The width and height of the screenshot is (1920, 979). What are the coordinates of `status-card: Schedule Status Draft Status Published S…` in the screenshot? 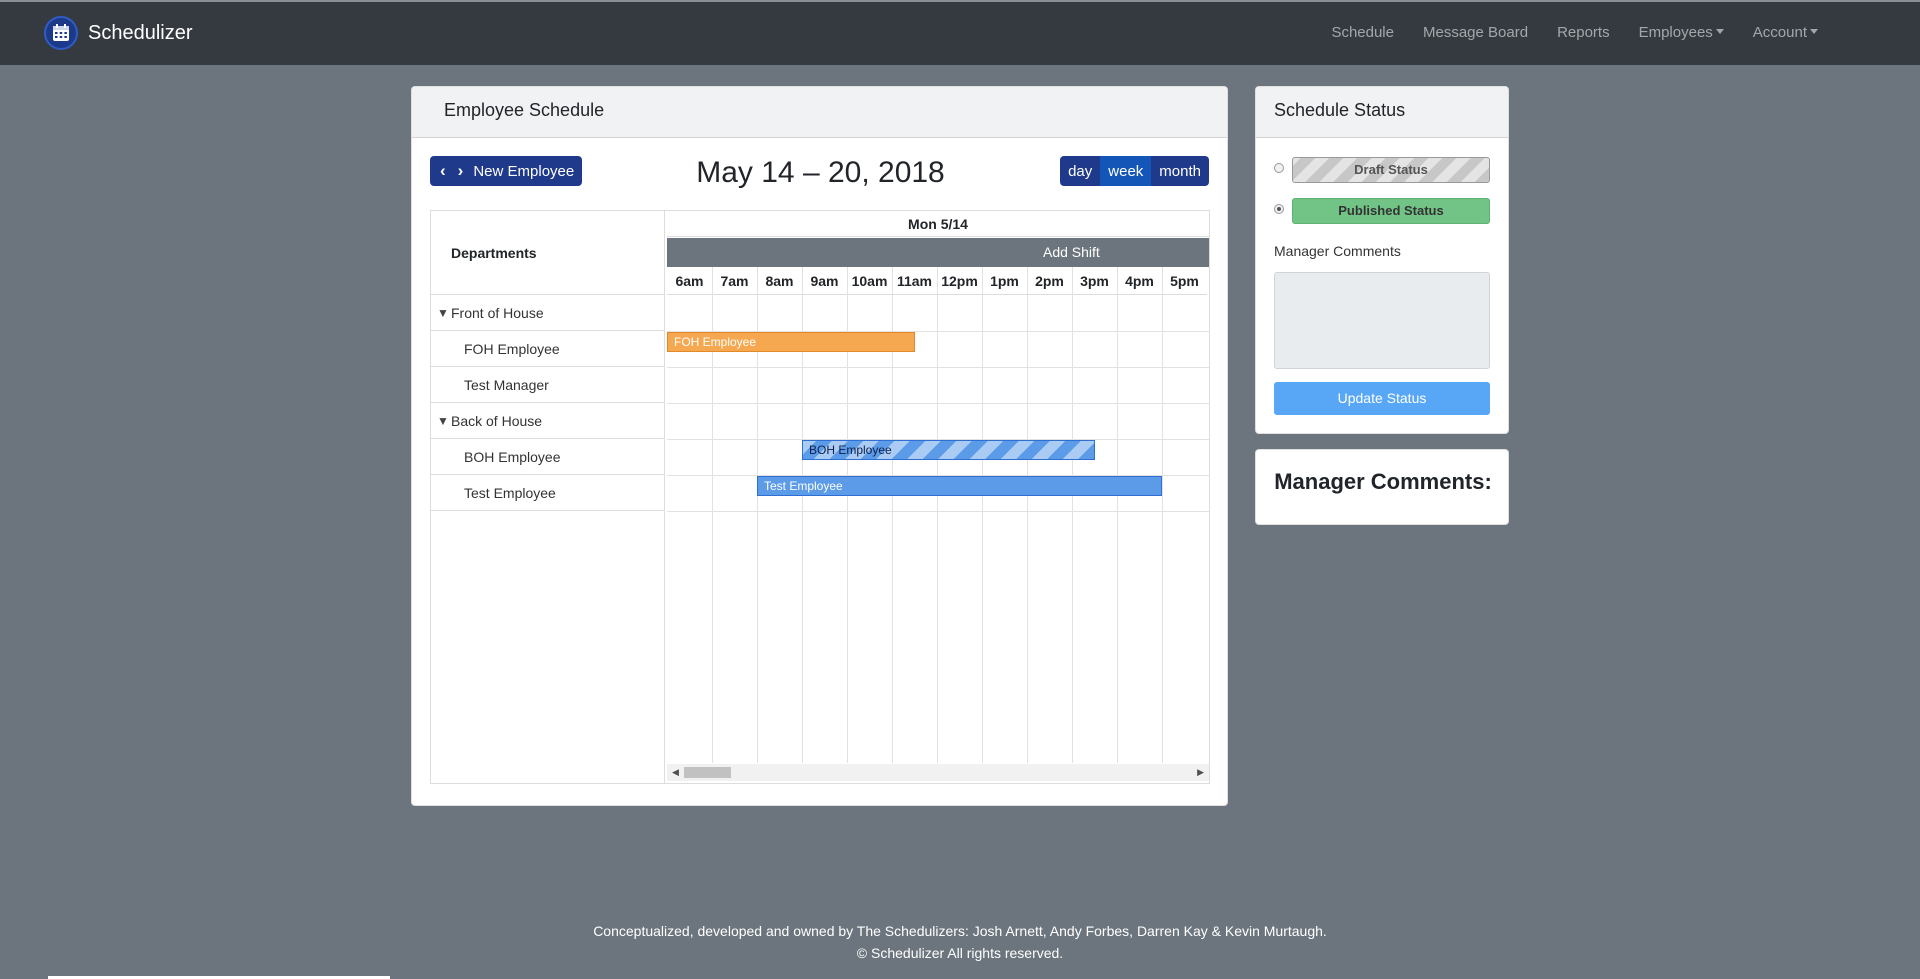 It's located at (1382, 260).